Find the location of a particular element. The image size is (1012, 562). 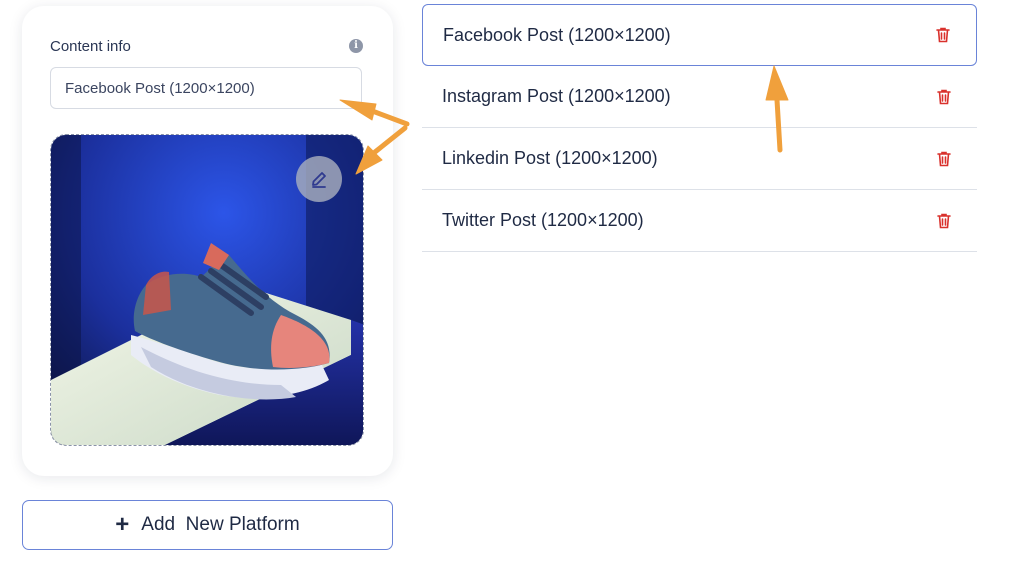

edit-image-button is located at coordinates (319, 179).